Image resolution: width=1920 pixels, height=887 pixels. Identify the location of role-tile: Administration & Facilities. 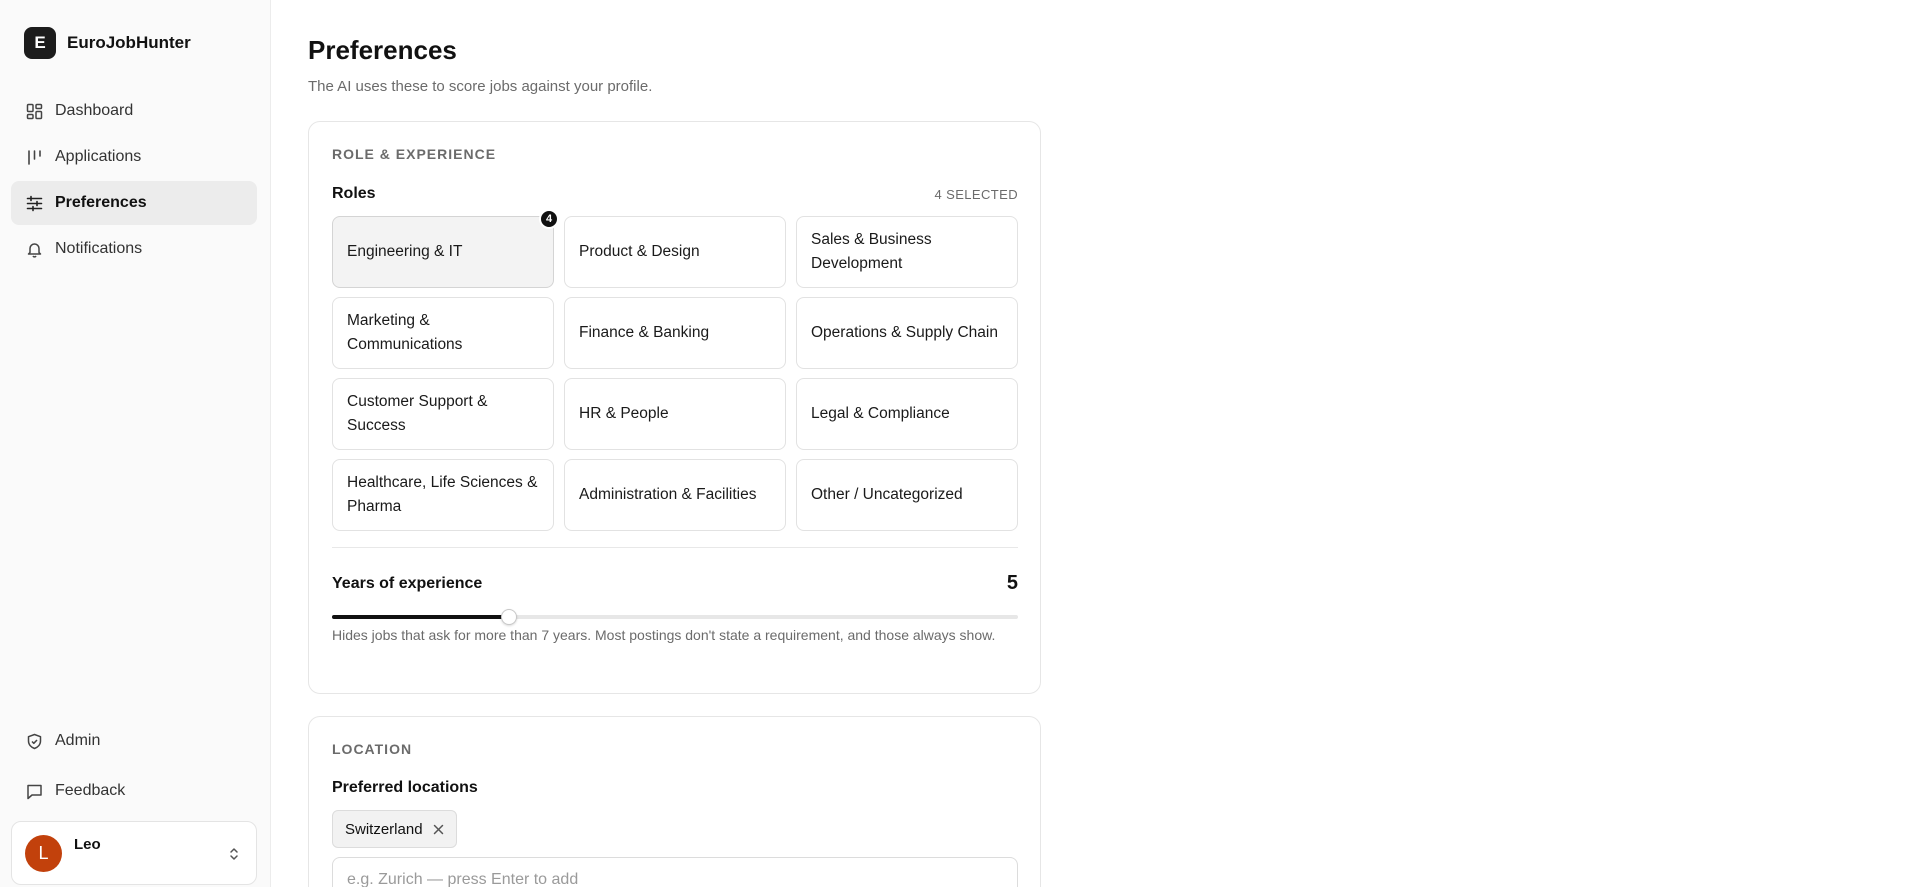
(675, 495).